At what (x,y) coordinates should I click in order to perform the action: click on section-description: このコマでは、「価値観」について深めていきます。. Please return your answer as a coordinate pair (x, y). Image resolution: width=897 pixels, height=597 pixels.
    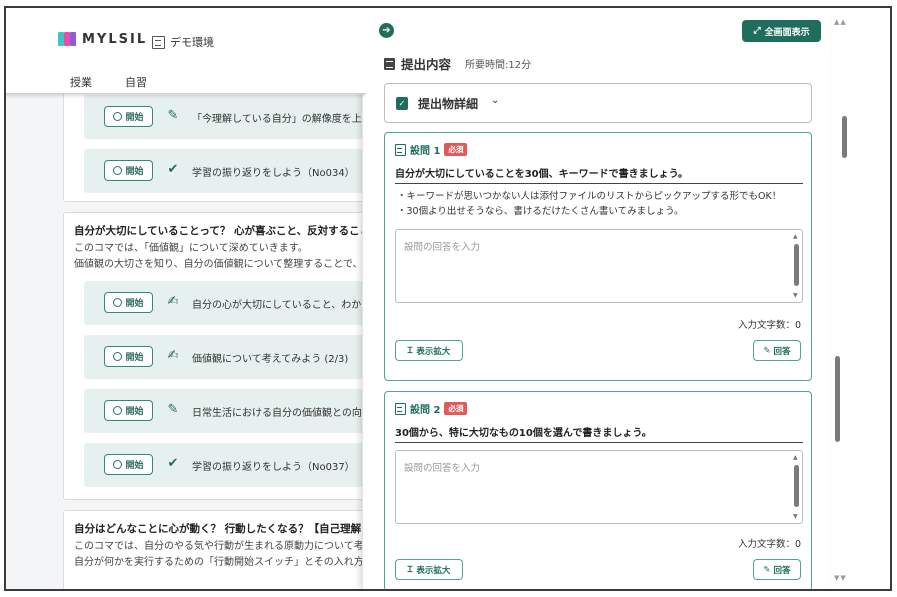
    Looking at the image, I should click on (191, 248).